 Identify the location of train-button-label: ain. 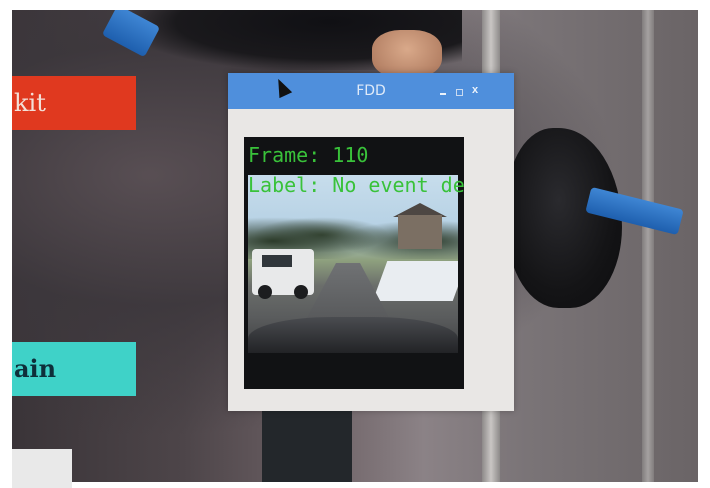
(35, 368).